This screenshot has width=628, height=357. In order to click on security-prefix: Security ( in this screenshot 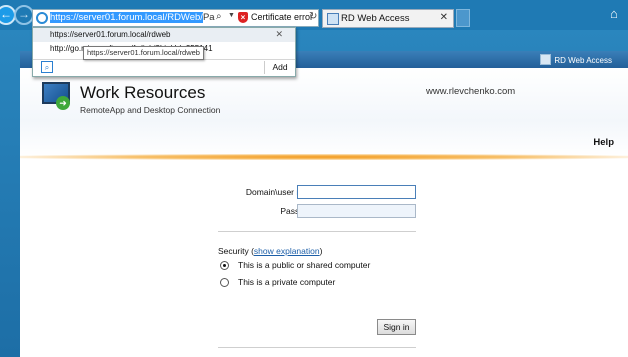, I will do `click(236, 251)`.